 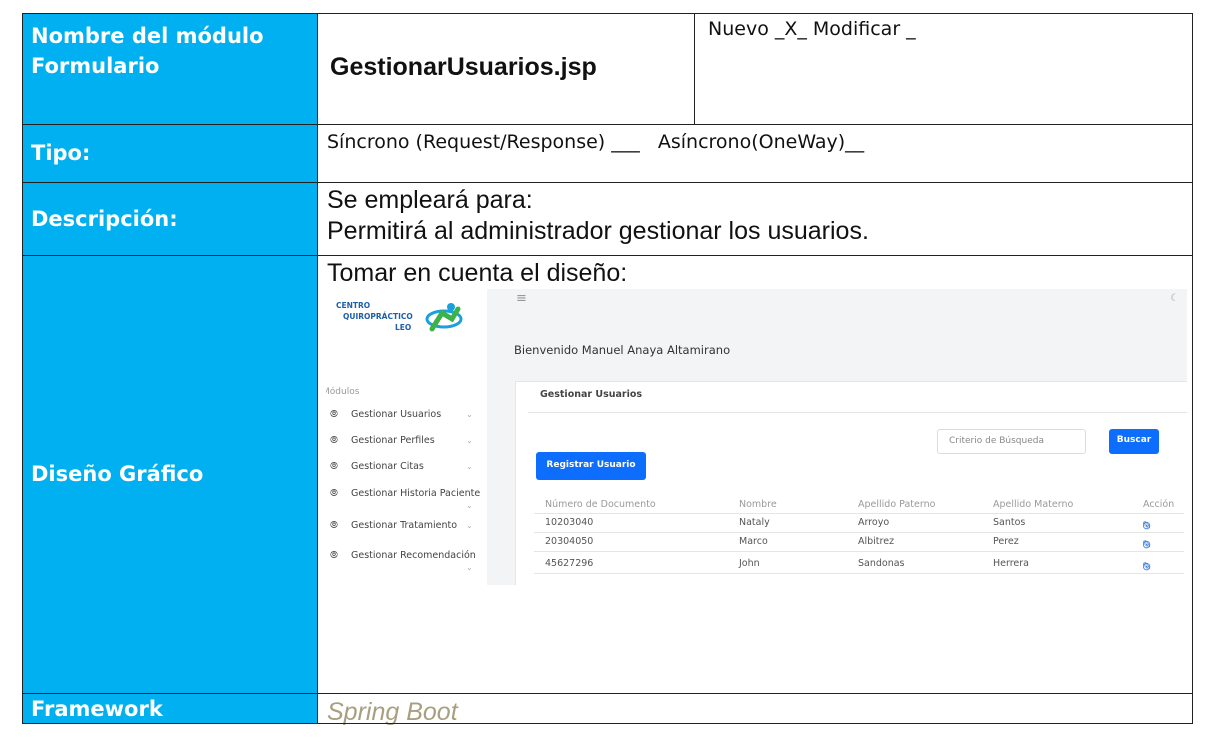 What do you see at coordinates (1011, 563) in the screenshot?
I see `cell-apellido-materno: Herrera` at bounding box center [1011, 563].